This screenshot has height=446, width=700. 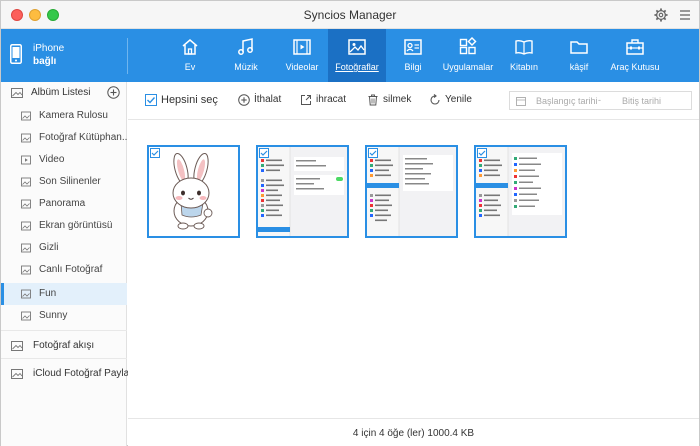 I want to click on refresh-label: Yenile, so click(x=458, y=99).